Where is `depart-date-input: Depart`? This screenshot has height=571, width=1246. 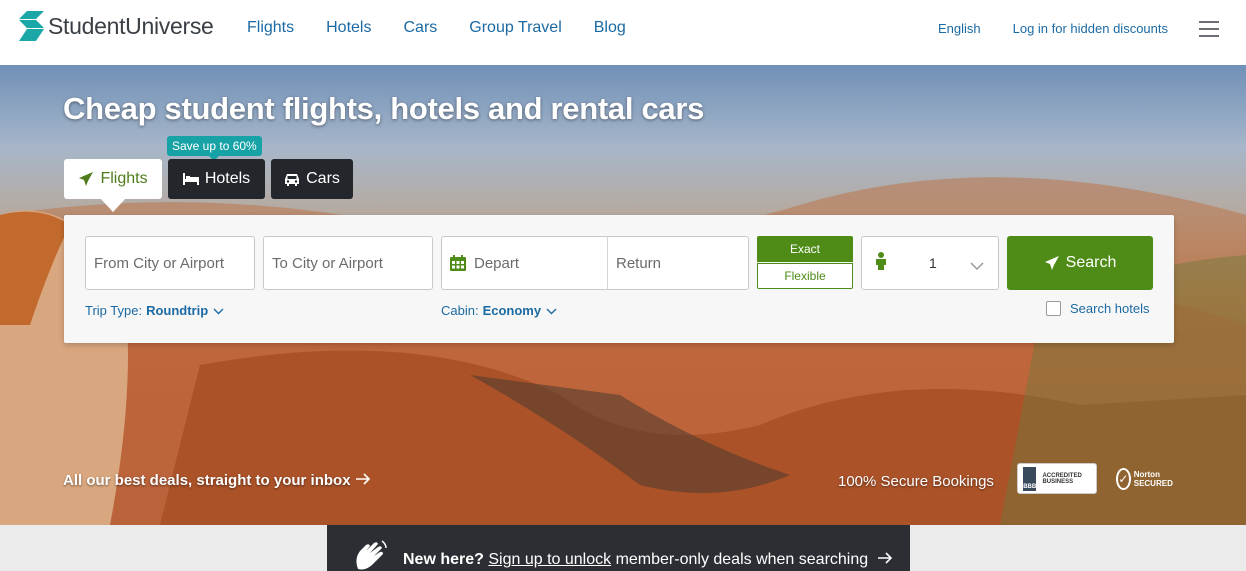
depart-date-input: Depart is located at coordinates (525, 263).